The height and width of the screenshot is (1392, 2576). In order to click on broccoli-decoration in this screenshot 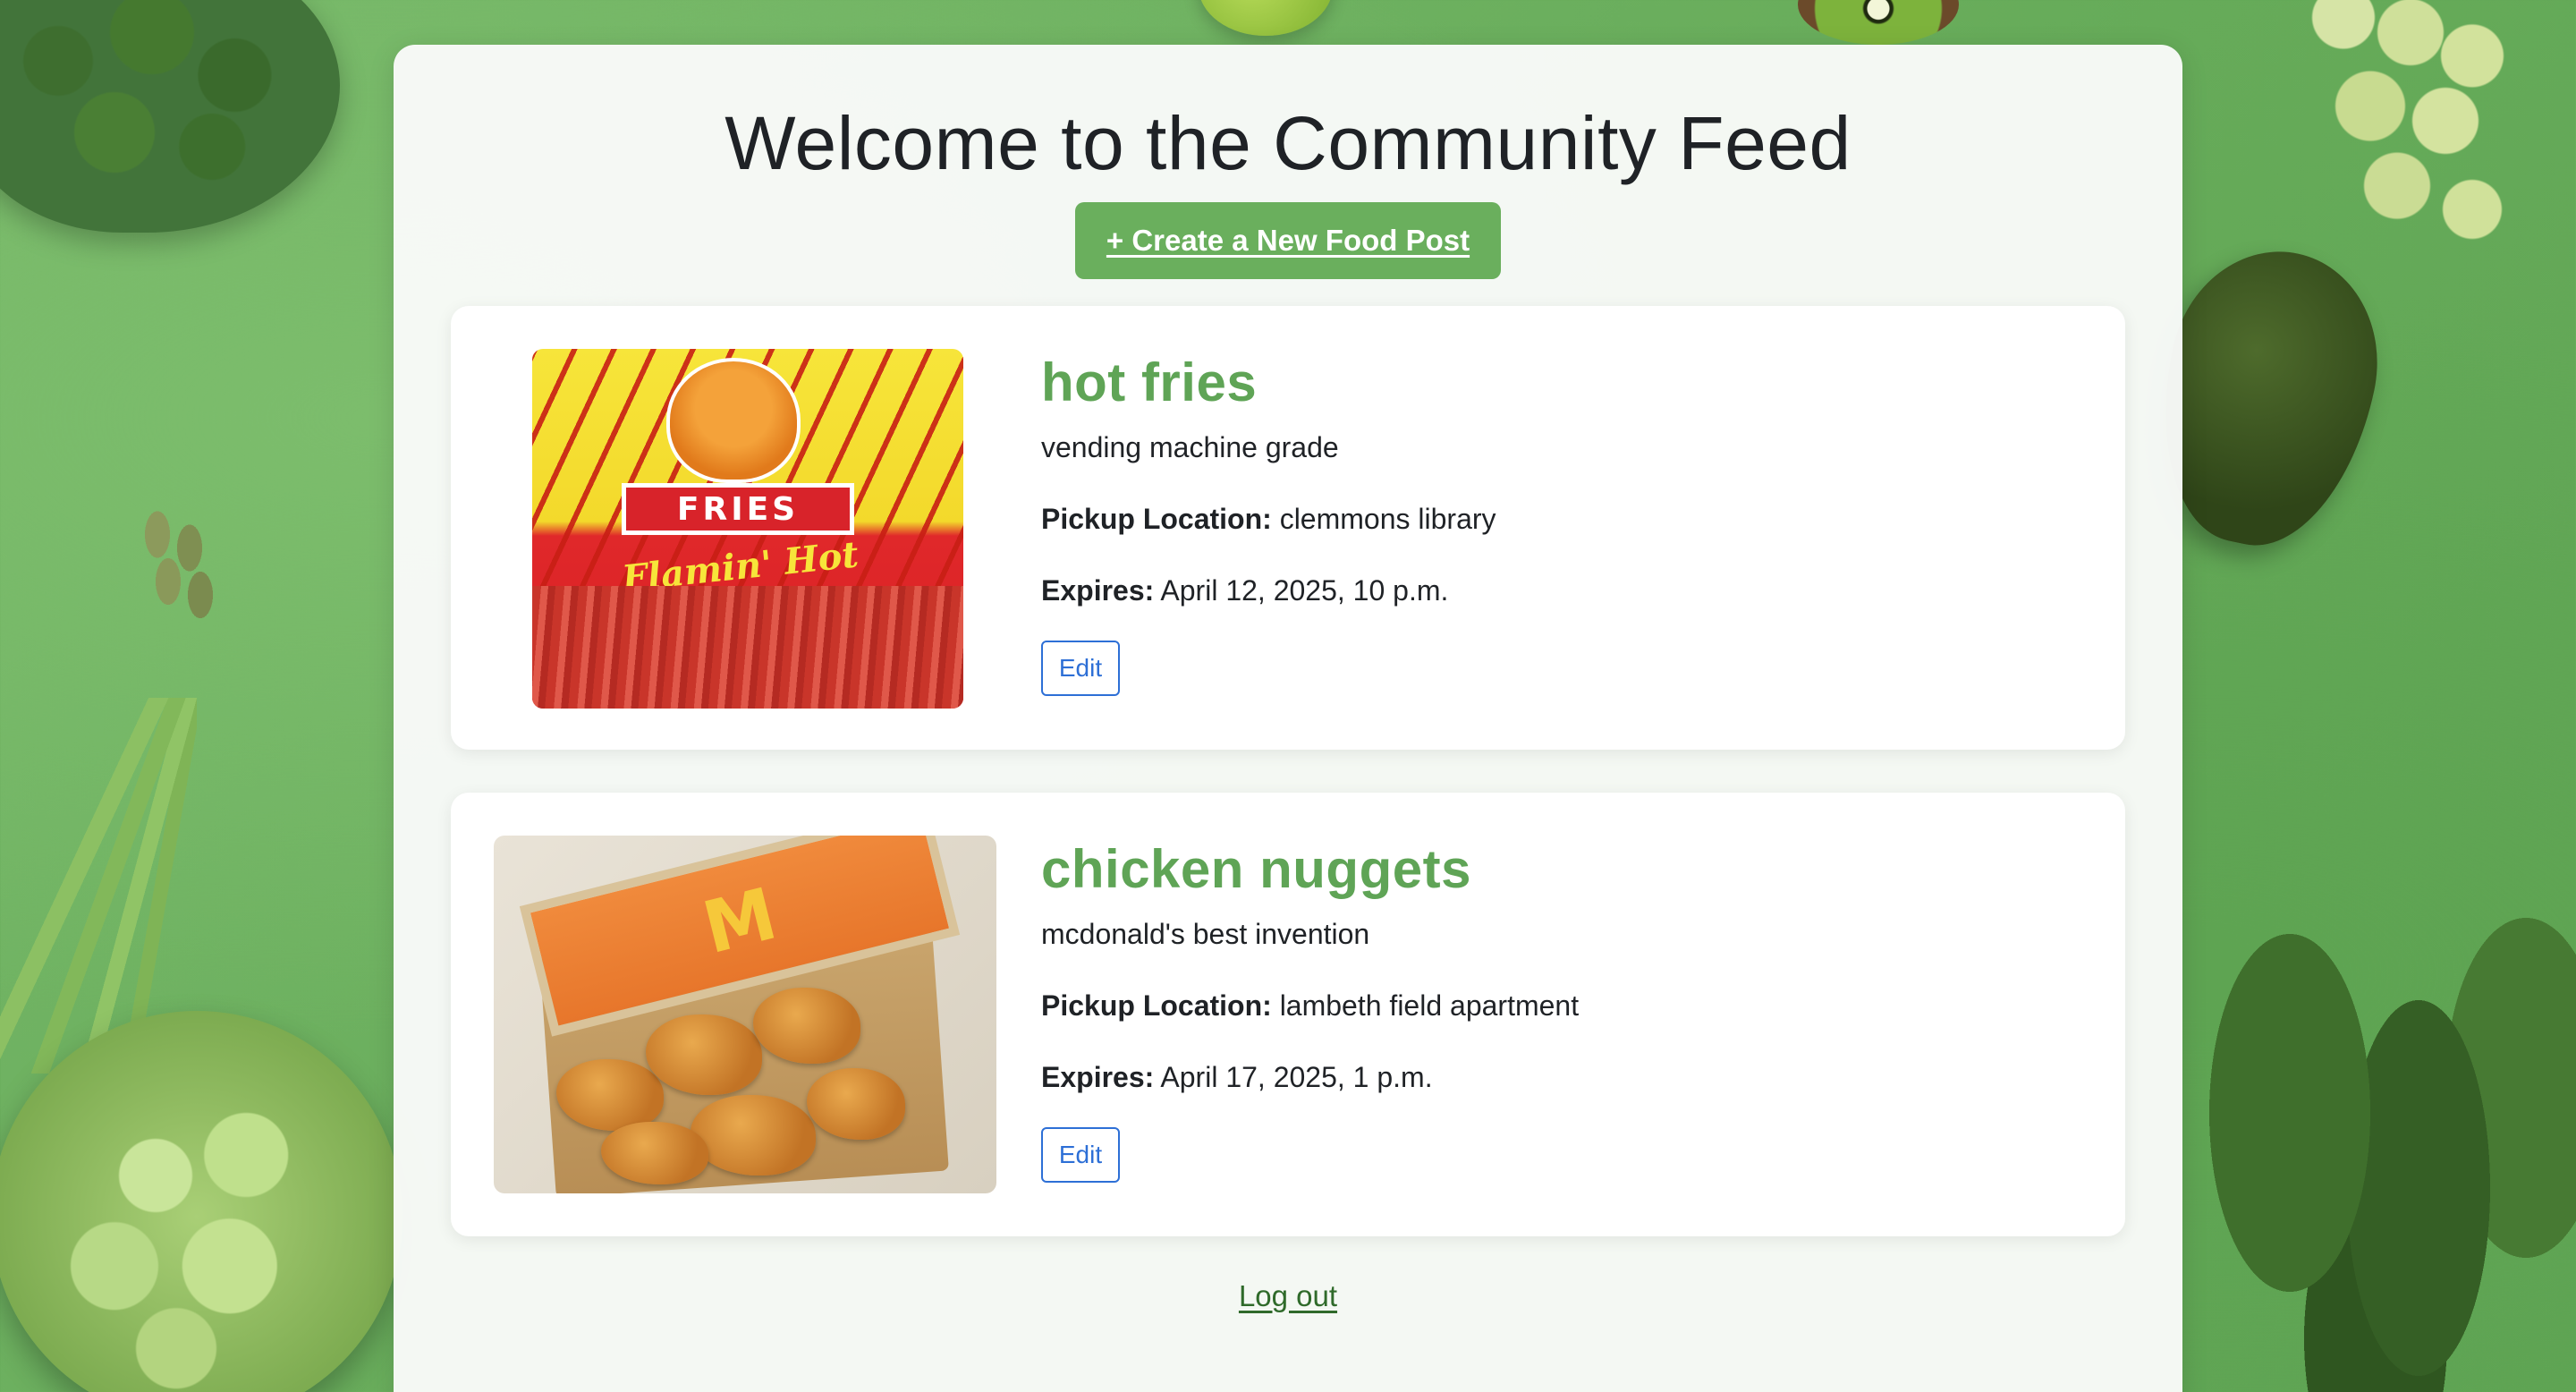, I will do `click(170, 116)`.